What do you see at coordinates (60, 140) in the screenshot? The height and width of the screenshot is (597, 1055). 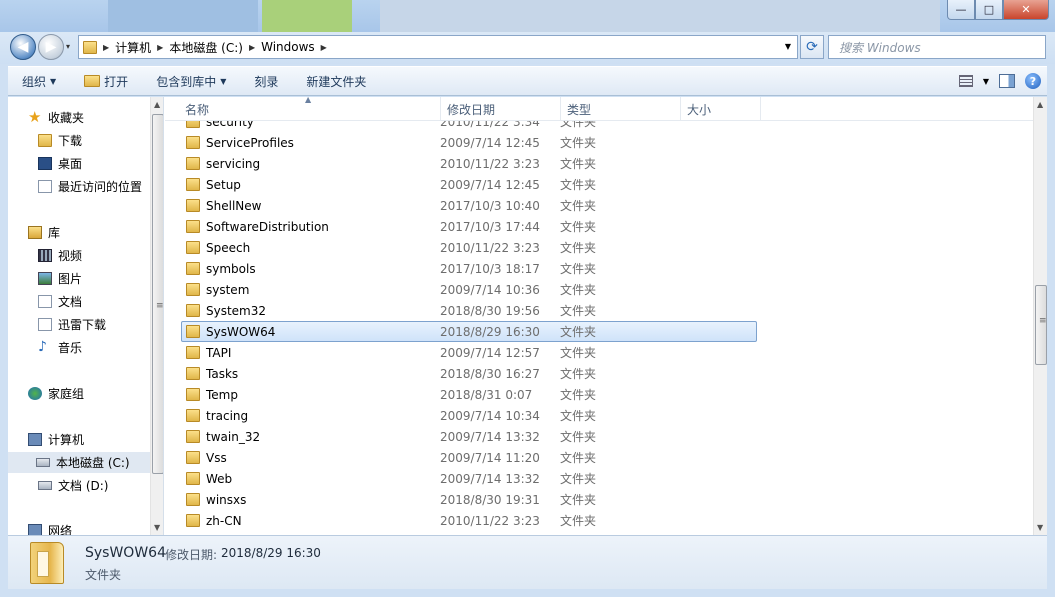 I see `sidebar-item-downloads: 下载` at bounding box center [60, 140].